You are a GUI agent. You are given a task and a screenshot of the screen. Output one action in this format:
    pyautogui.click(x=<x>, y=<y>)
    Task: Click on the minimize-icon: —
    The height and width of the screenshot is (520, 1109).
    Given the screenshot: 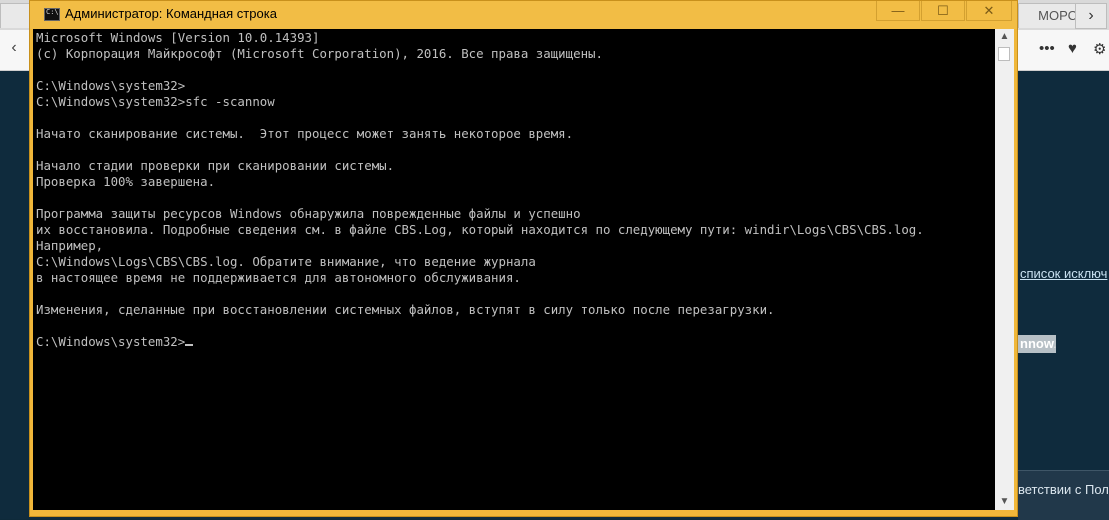 What is the action you would take?
    pyautogui.click(x=898, y=10)
    